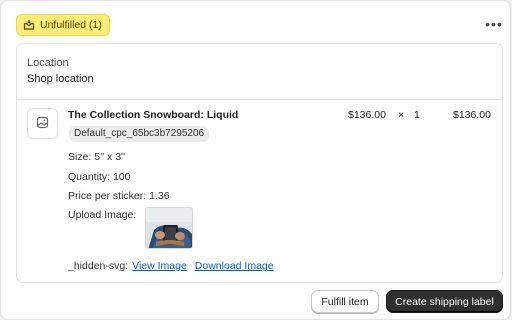  What do you see at coordinates (102, 215) in the screenshot?
I see `property-upload-image-label: Upload Image:` at bounding box center [102, 215].